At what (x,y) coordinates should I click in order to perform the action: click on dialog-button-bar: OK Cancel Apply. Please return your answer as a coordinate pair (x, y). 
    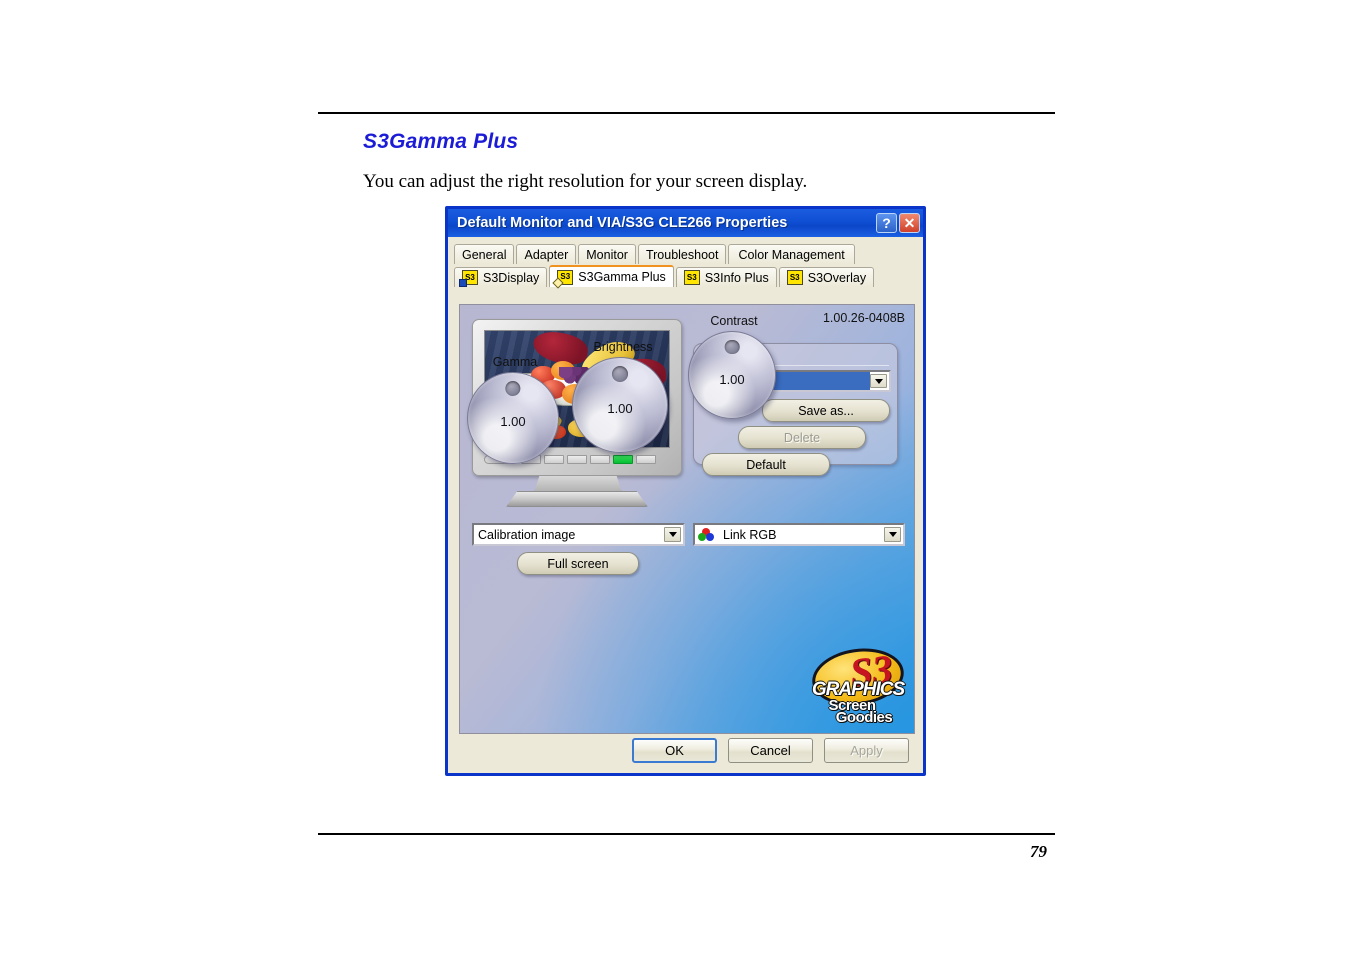
    Looking at the image, I should click on (685, 750).